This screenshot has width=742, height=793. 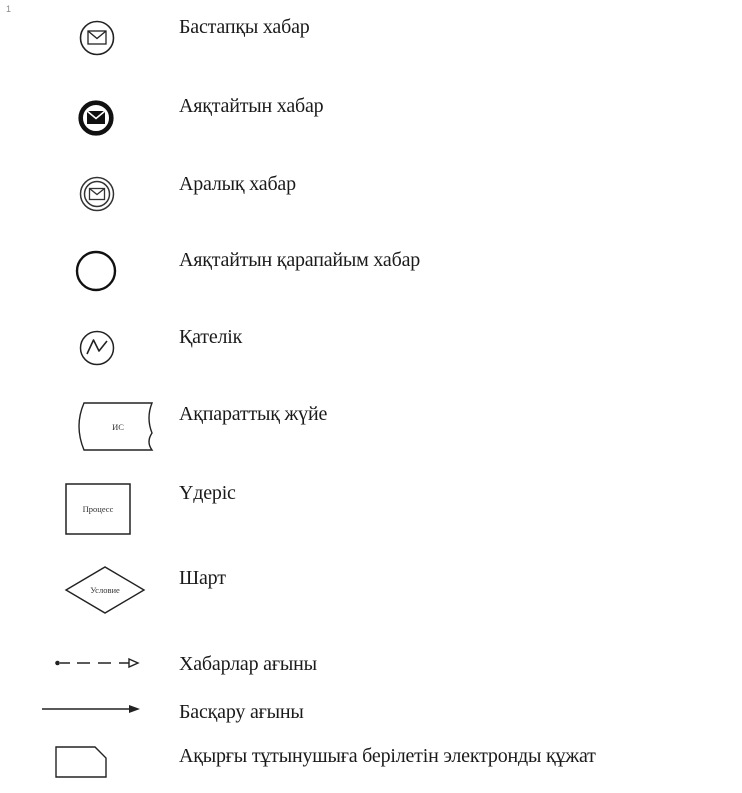 What do you see at coordinates (105, 349) in the screenshot?
I see `error-icon` at bounding box center [105, 349].